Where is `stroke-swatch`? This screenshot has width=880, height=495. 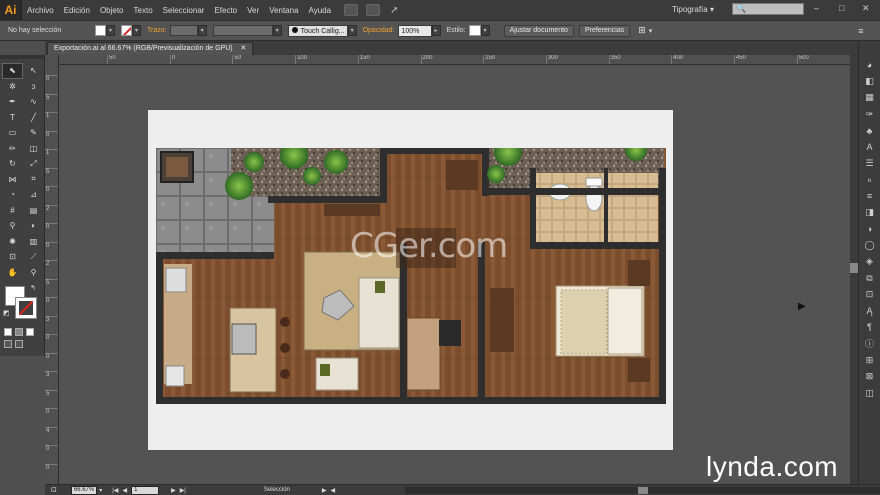 stroke-swatch is located at coordinates (126, 30).